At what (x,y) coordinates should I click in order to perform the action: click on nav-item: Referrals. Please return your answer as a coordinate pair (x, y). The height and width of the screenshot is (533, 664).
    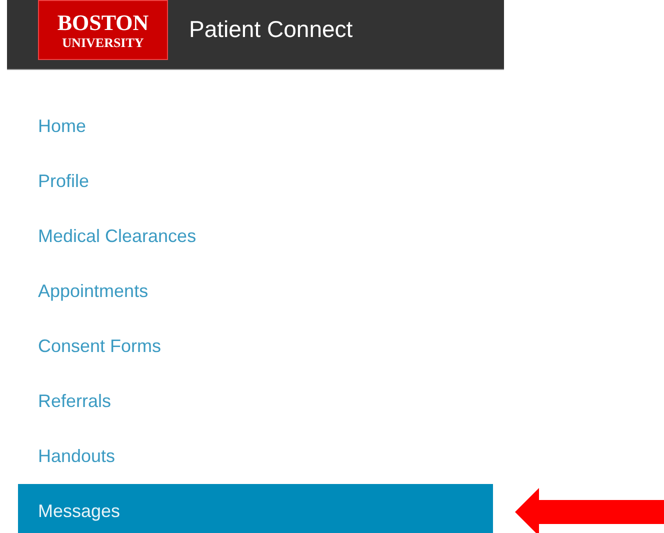
    Looking at the image, I should click on (255, 401).